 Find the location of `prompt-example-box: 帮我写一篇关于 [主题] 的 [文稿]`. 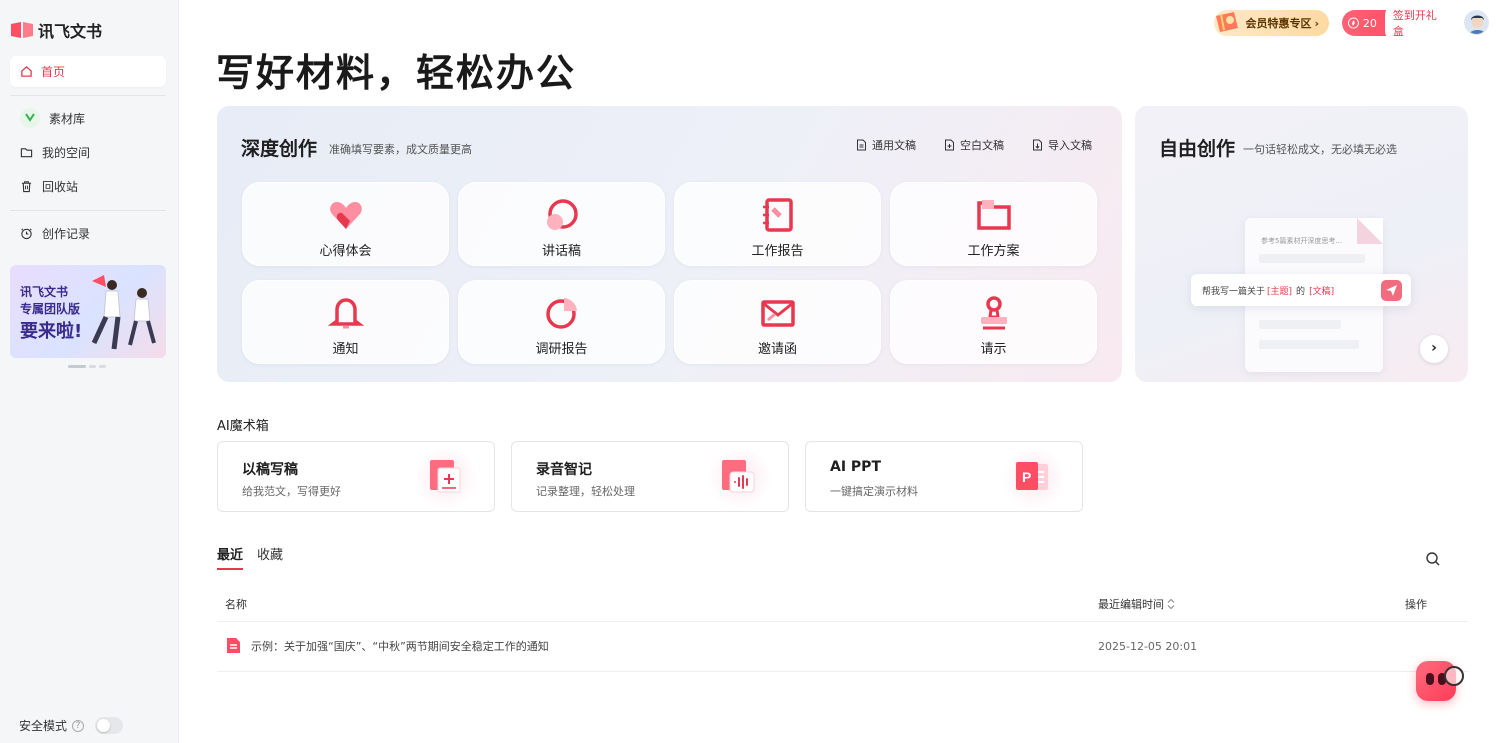

prompt-example-box: 帮我写一篇关于 [主题] 的 [文稿] is located at coordinates (1301, 290).